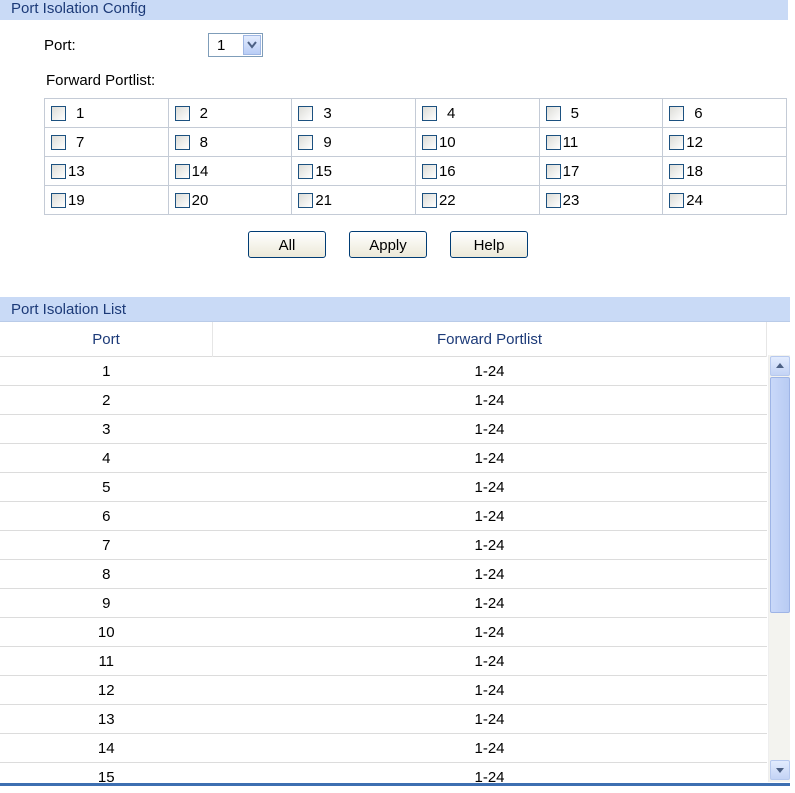  What do you see at coordinates (698, 113) in the screenshot?
I see `port-checkbox-label: 6` at bounding box center [698, 113].